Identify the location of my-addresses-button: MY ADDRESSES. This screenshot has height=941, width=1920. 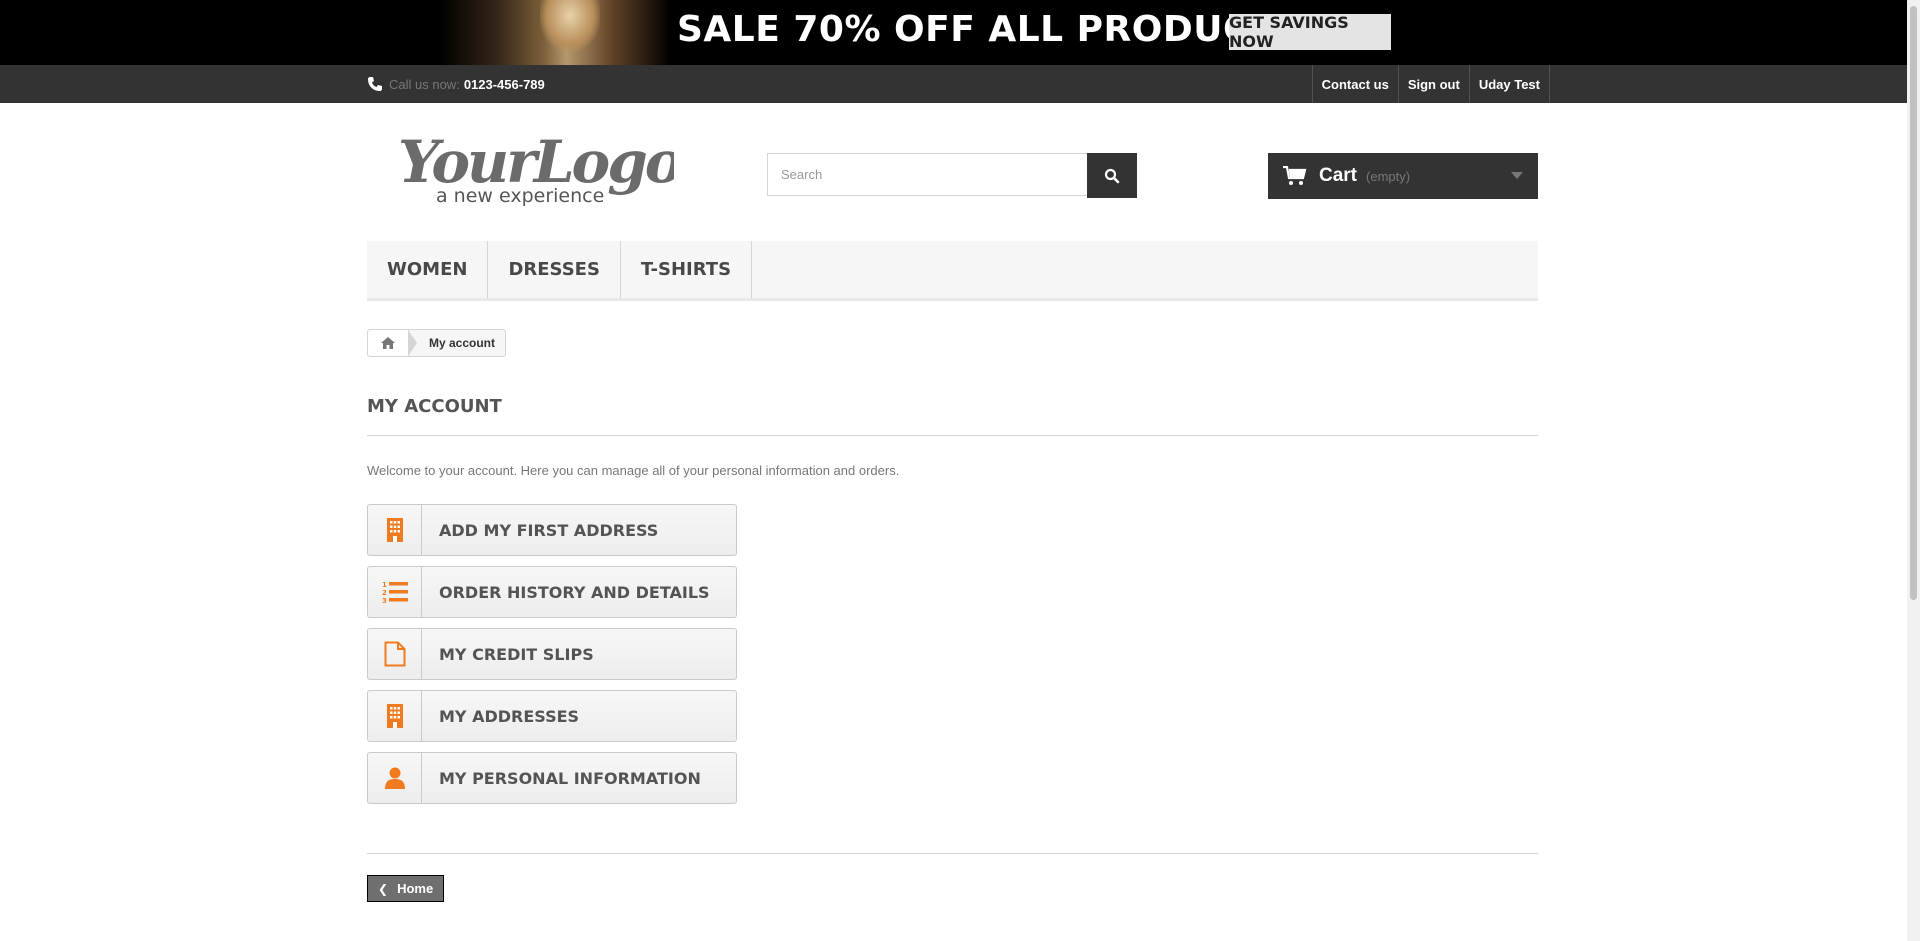
(552, 716).